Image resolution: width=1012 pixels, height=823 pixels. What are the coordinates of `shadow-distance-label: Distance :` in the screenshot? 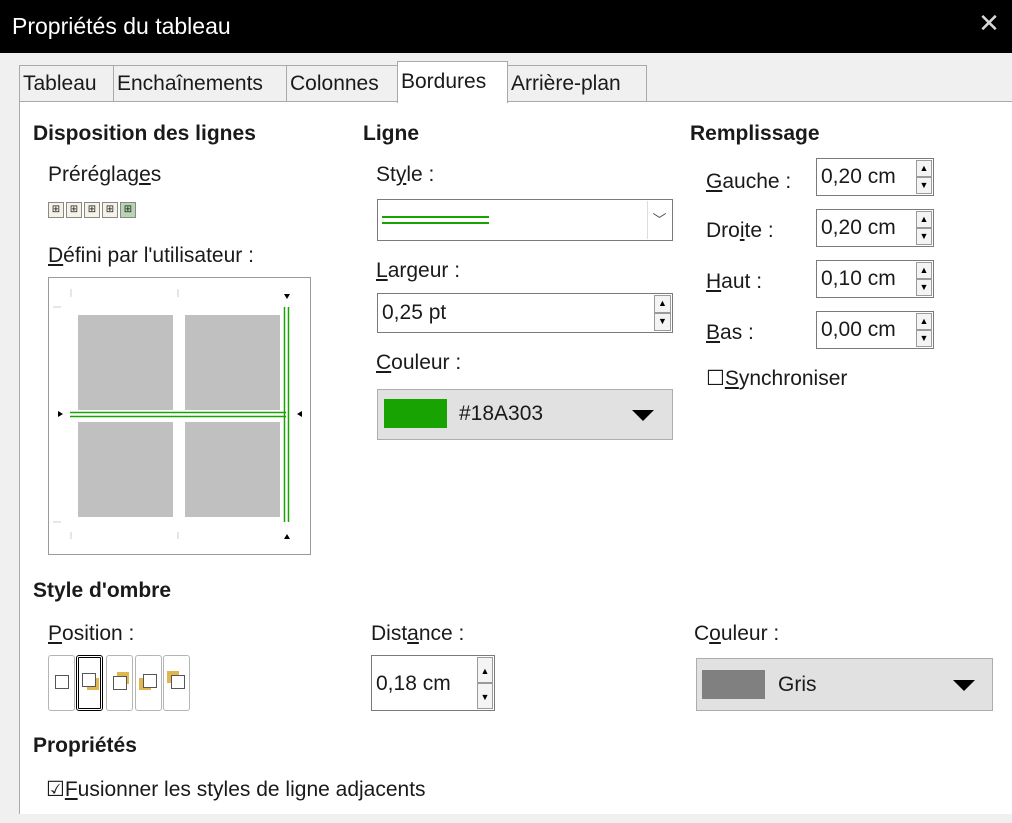 It's located at (418, 633).